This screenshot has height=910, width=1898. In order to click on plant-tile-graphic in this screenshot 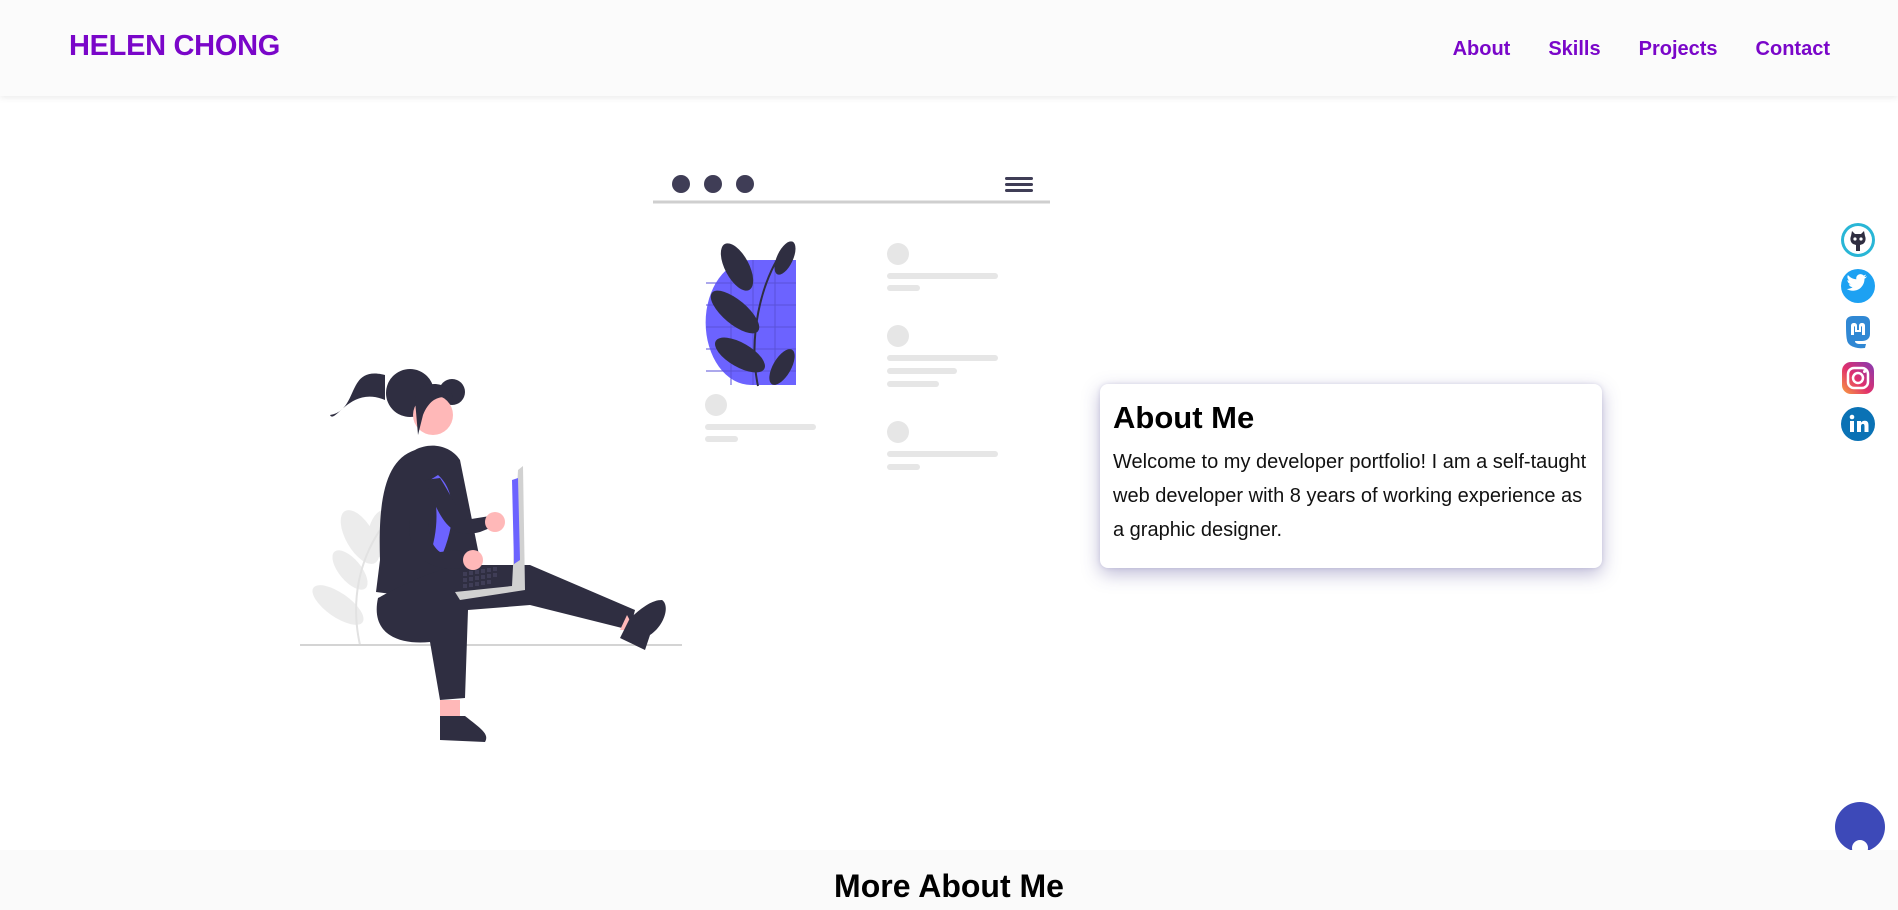, I will do `click(750, 314)`.